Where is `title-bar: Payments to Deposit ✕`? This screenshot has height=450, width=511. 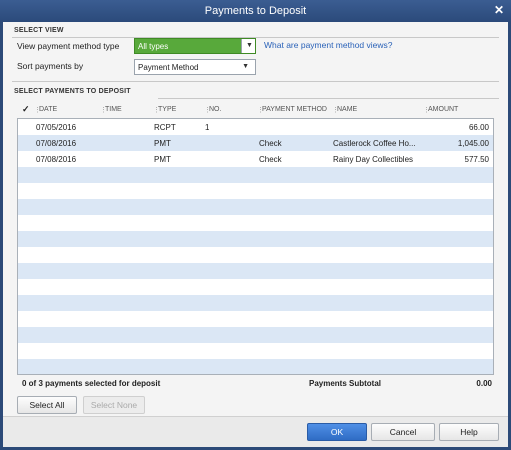 title-bar: Payments to Deposit ✕ is located at coordinates (255, 11).